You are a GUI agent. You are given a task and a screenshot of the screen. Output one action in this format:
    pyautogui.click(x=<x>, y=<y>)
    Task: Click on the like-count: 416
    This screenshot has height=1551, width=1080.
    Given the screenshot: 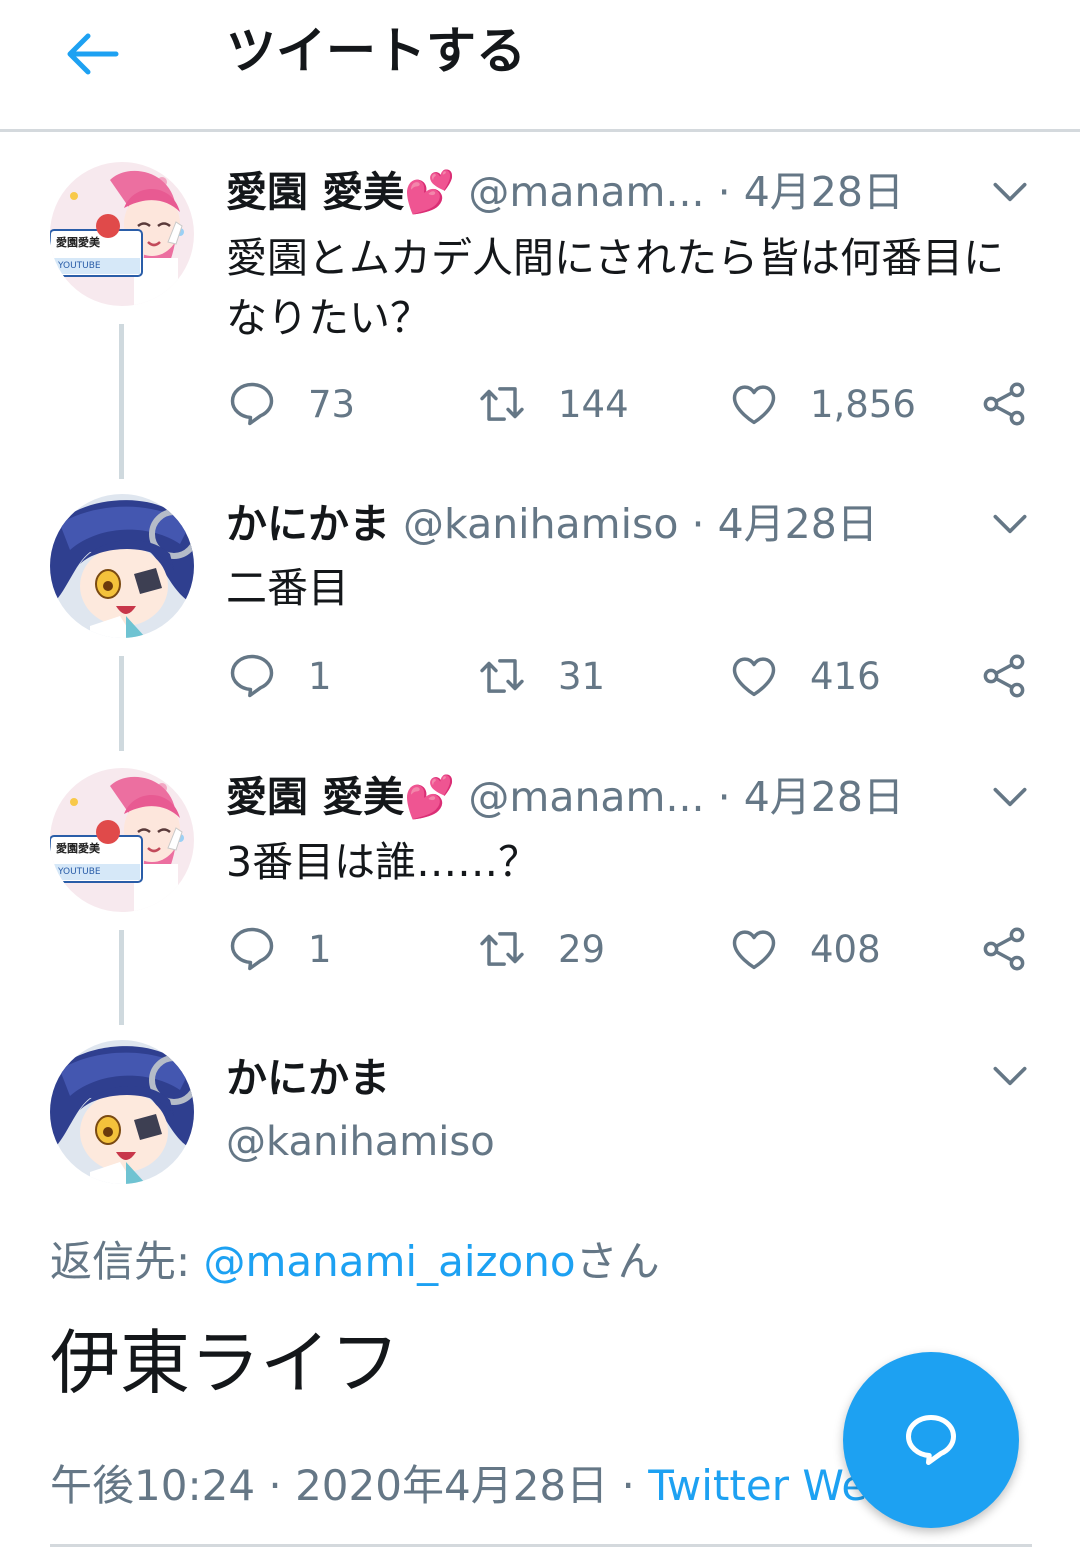 What is the action you would take?
    pyautogui.click(x=845, y=676)
    